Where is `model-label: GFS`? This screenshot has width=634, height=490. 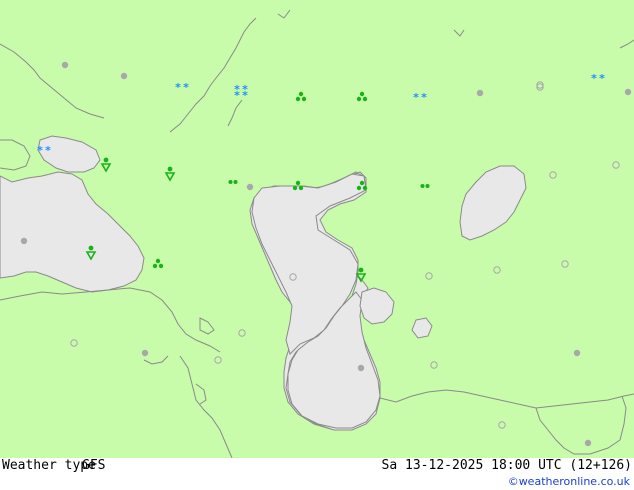 model-label: GFS is located at coordinates (94, 465).